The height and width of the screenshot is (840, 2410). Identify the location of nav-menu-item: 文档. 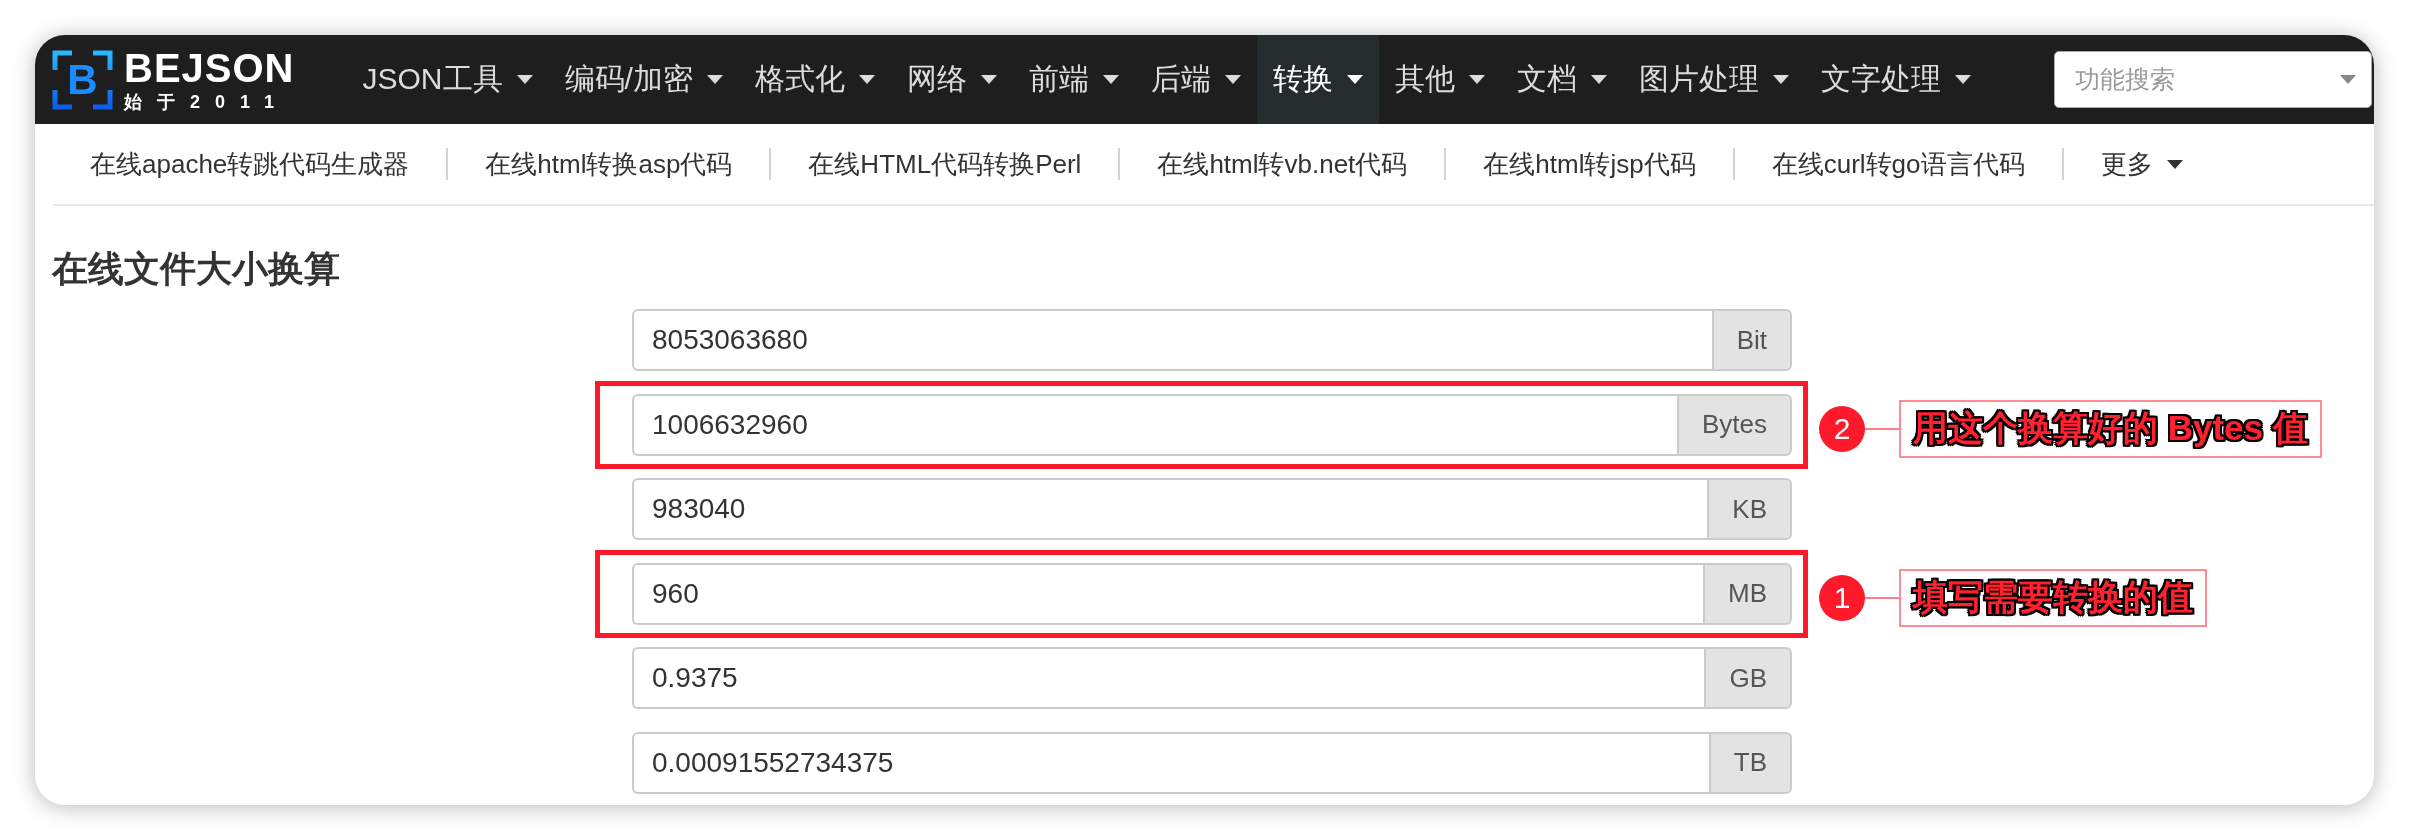
(1561, 79).